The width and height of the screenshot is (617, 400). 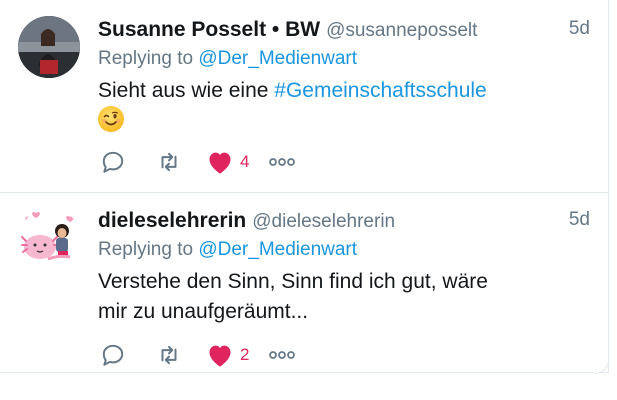 I want to click on like-count: 2, so click(x=245, y=354).